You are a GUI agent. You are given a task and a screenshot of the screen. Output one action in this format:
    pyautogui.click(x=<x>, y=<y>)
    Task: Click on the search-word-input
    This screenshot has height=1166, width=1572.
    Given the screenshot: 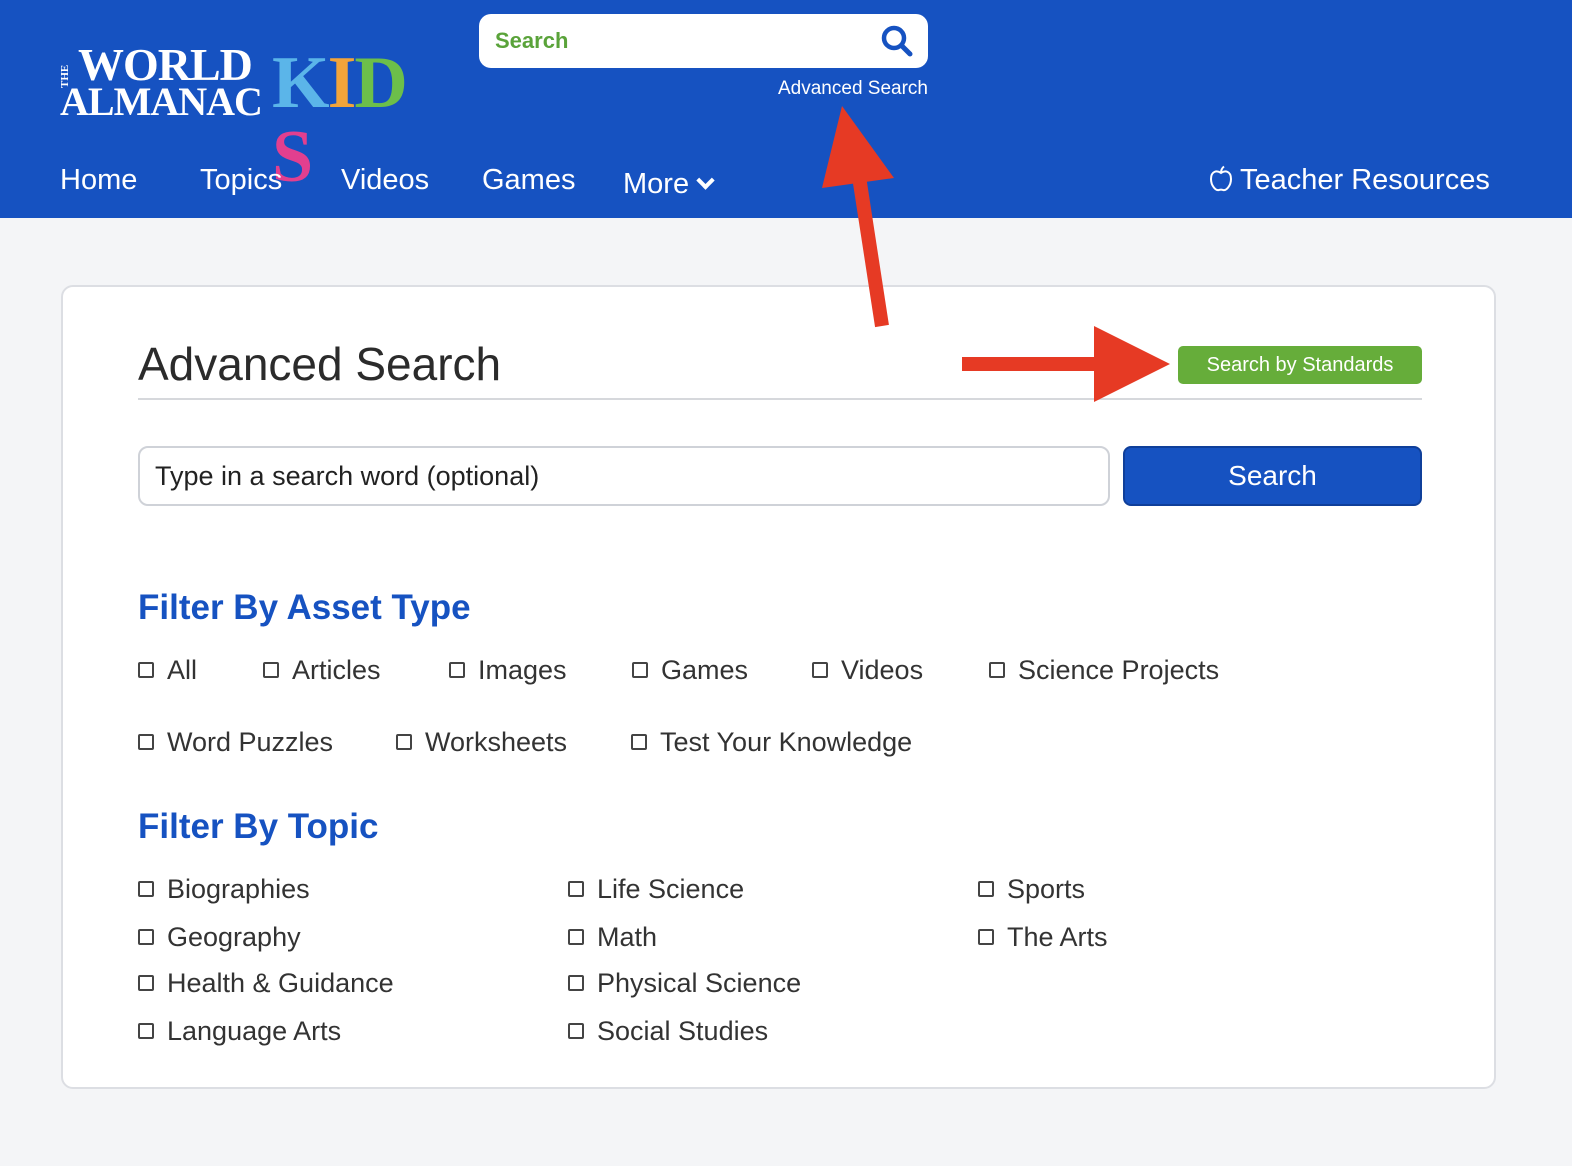 What is the action you would take?
    pyautogui.click(x=624, y=476)
    